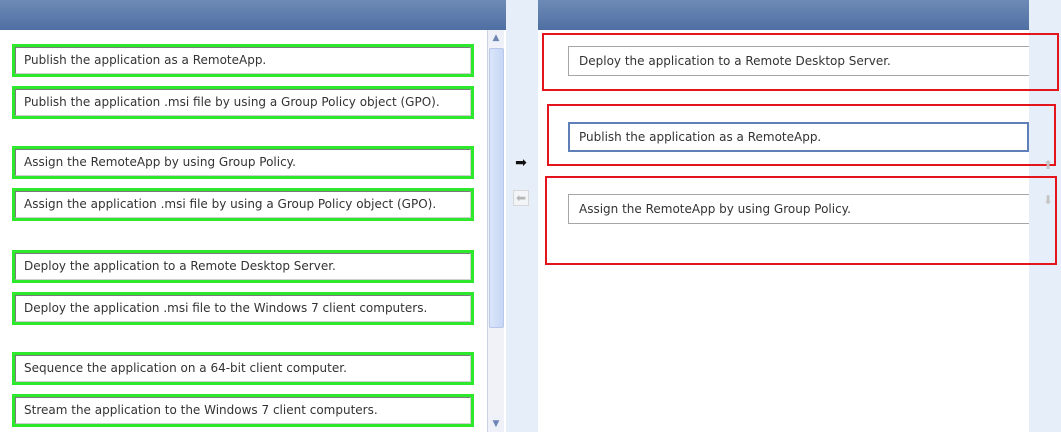 This screenshot has width=1061, height=432. I want to click on answer-slot-2: Publish the application as a RemoteApp., so click(798, 137).